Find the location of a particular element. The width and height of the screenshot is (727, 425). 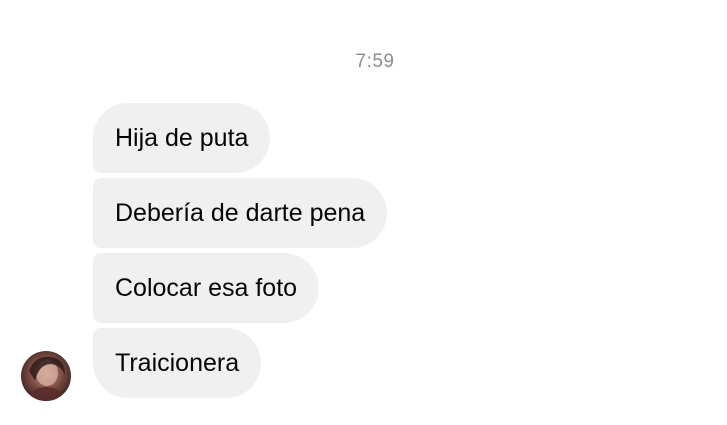

message-text: Debería de darte pena is located at coordinates (240, 212).